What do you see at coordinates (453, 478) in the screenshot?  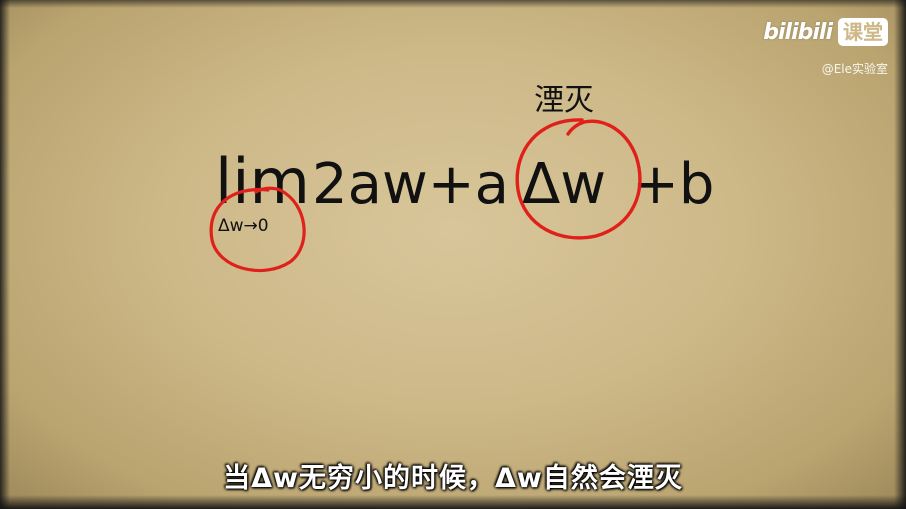 I see `subtitle-caption: 当Δw无穷小的时候，Δw自然会湮灭` at bounding box center [453, 478].